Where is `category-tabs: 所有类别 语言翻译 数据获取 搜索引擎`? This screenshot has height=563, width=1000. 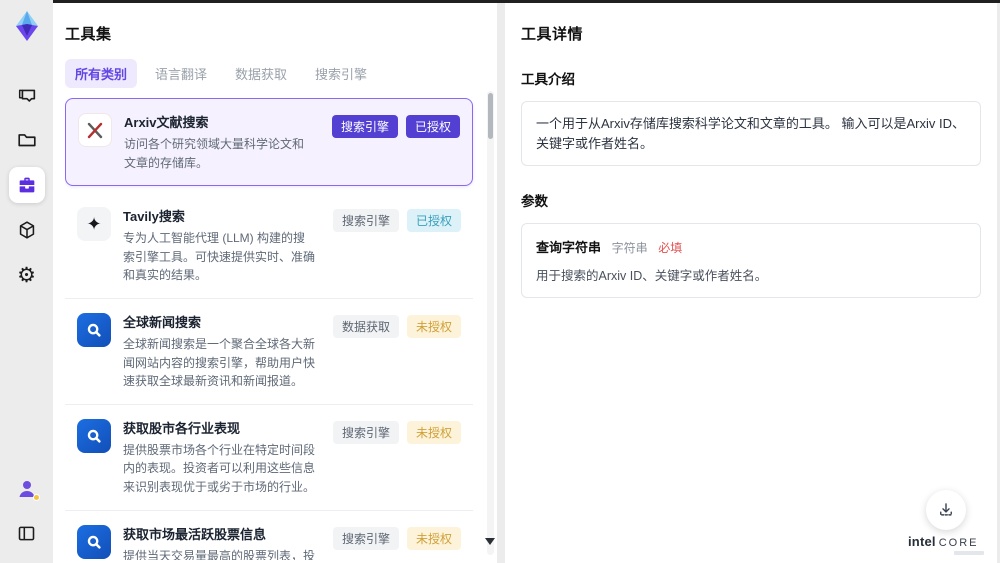 category-tabs: 所有类别 语言翻译 数据获取 搜索引擎 is located at coordinates (275, 73).